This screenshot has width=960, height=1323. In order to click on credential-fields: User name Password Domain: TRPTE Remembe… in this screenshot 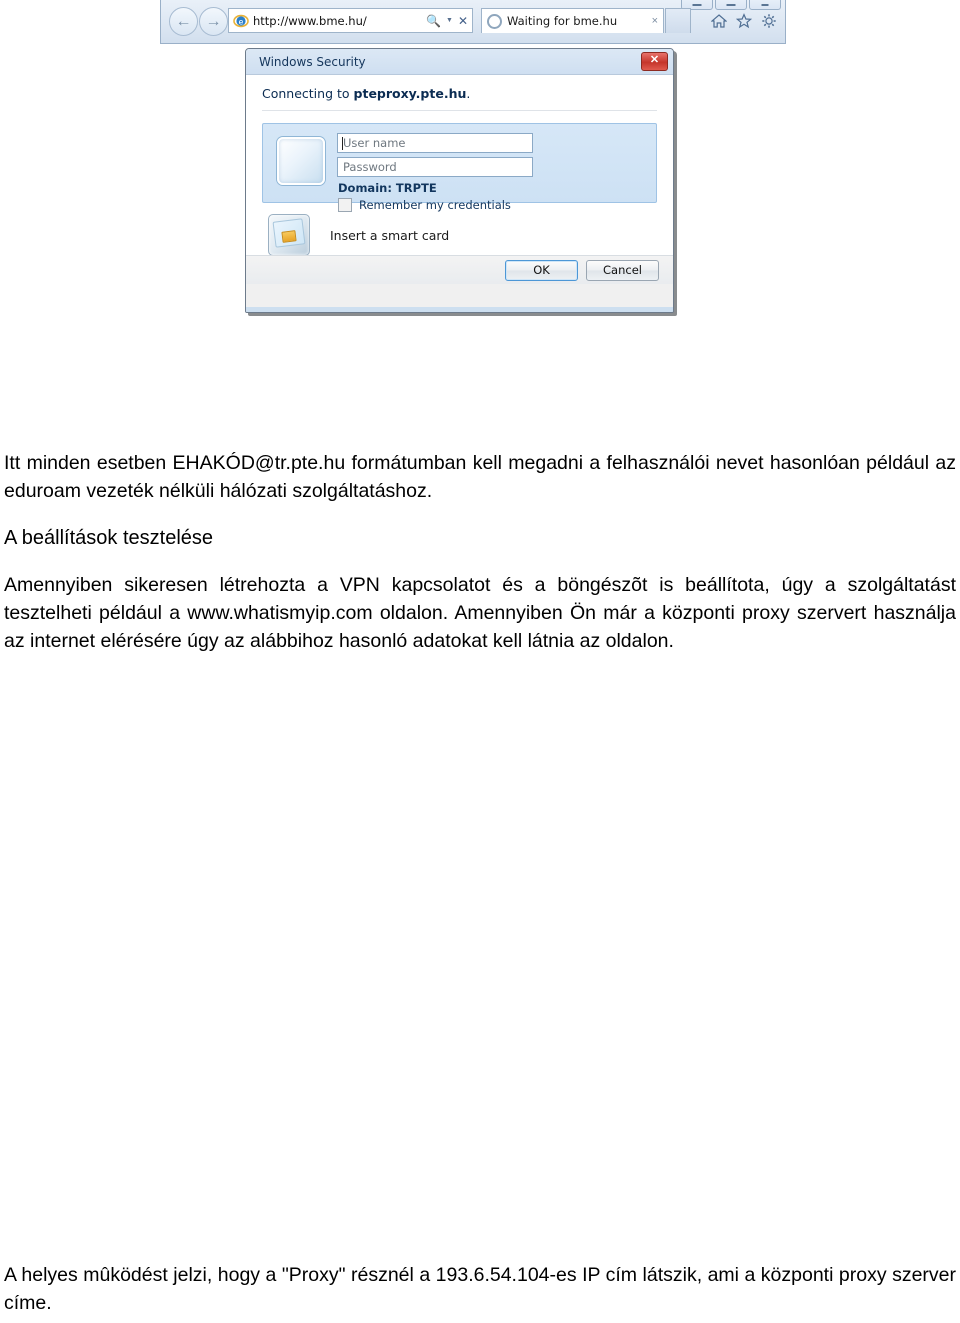, I will do `click(492, 171)`.